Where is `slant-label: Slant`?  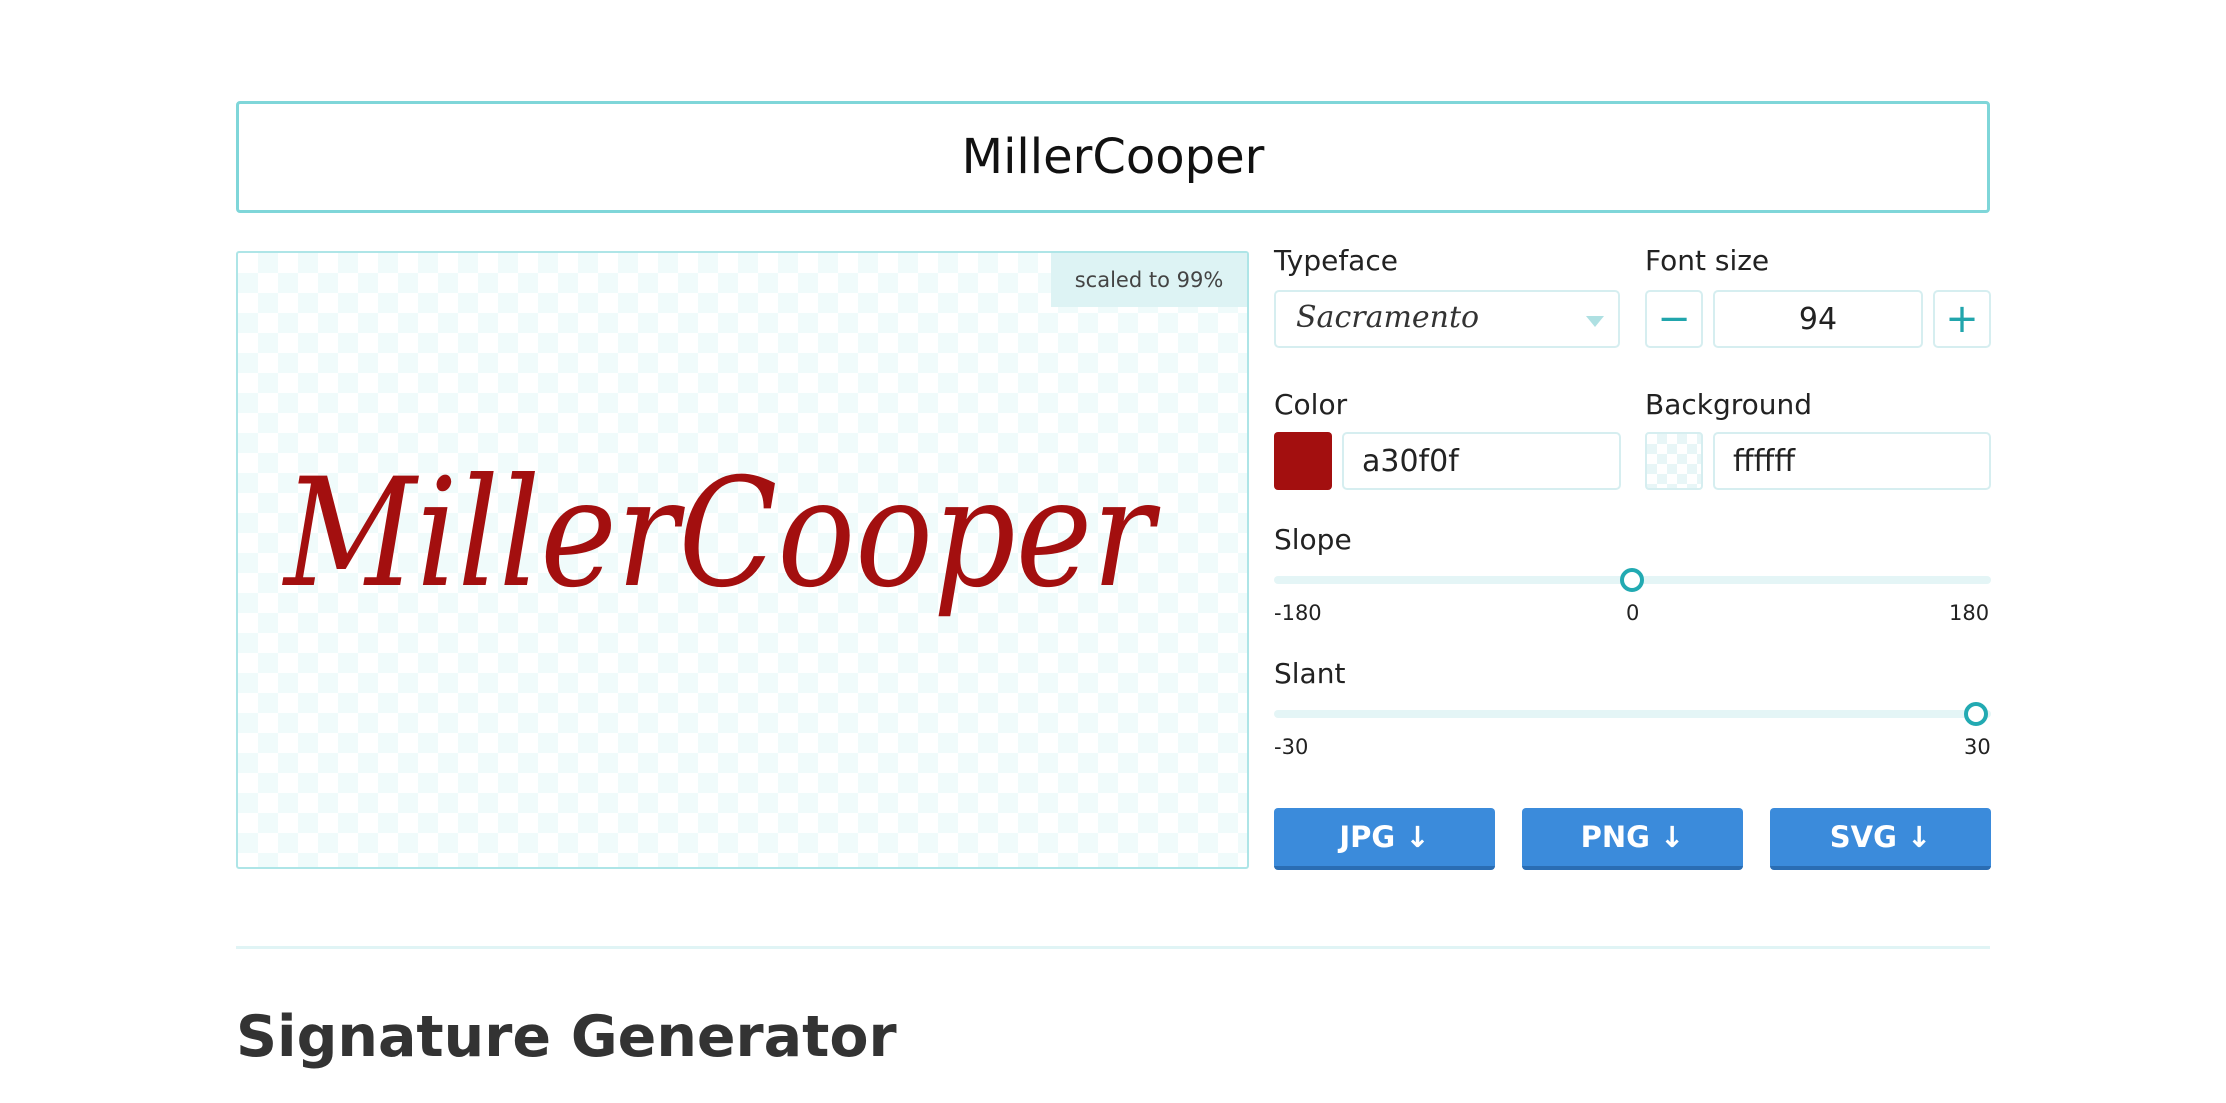
slant-label: Slant is located at coordinates (1310, 673).